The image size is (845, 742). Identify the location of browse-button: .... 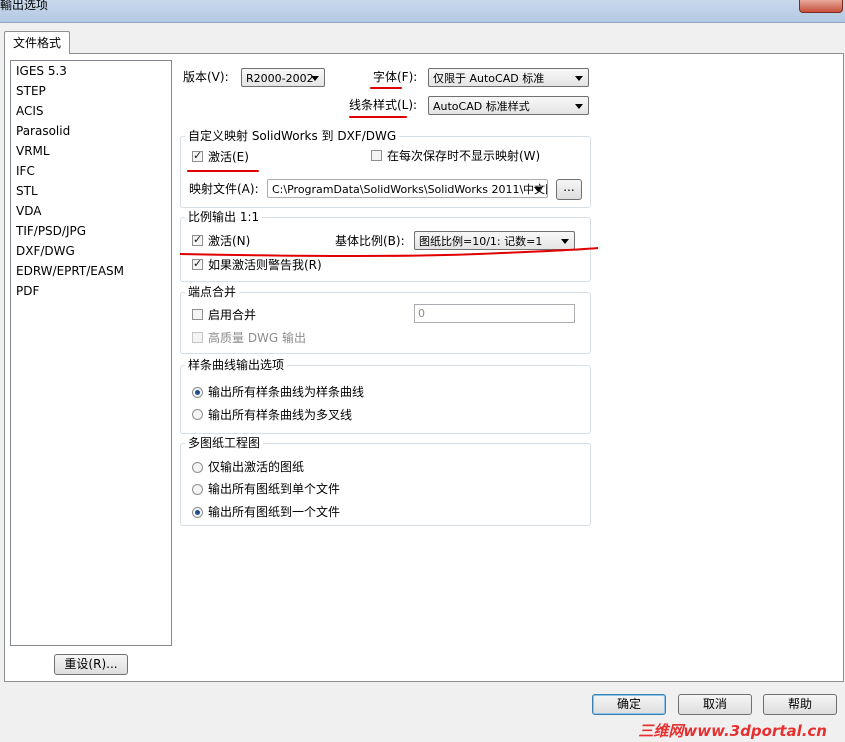
(569, 189).